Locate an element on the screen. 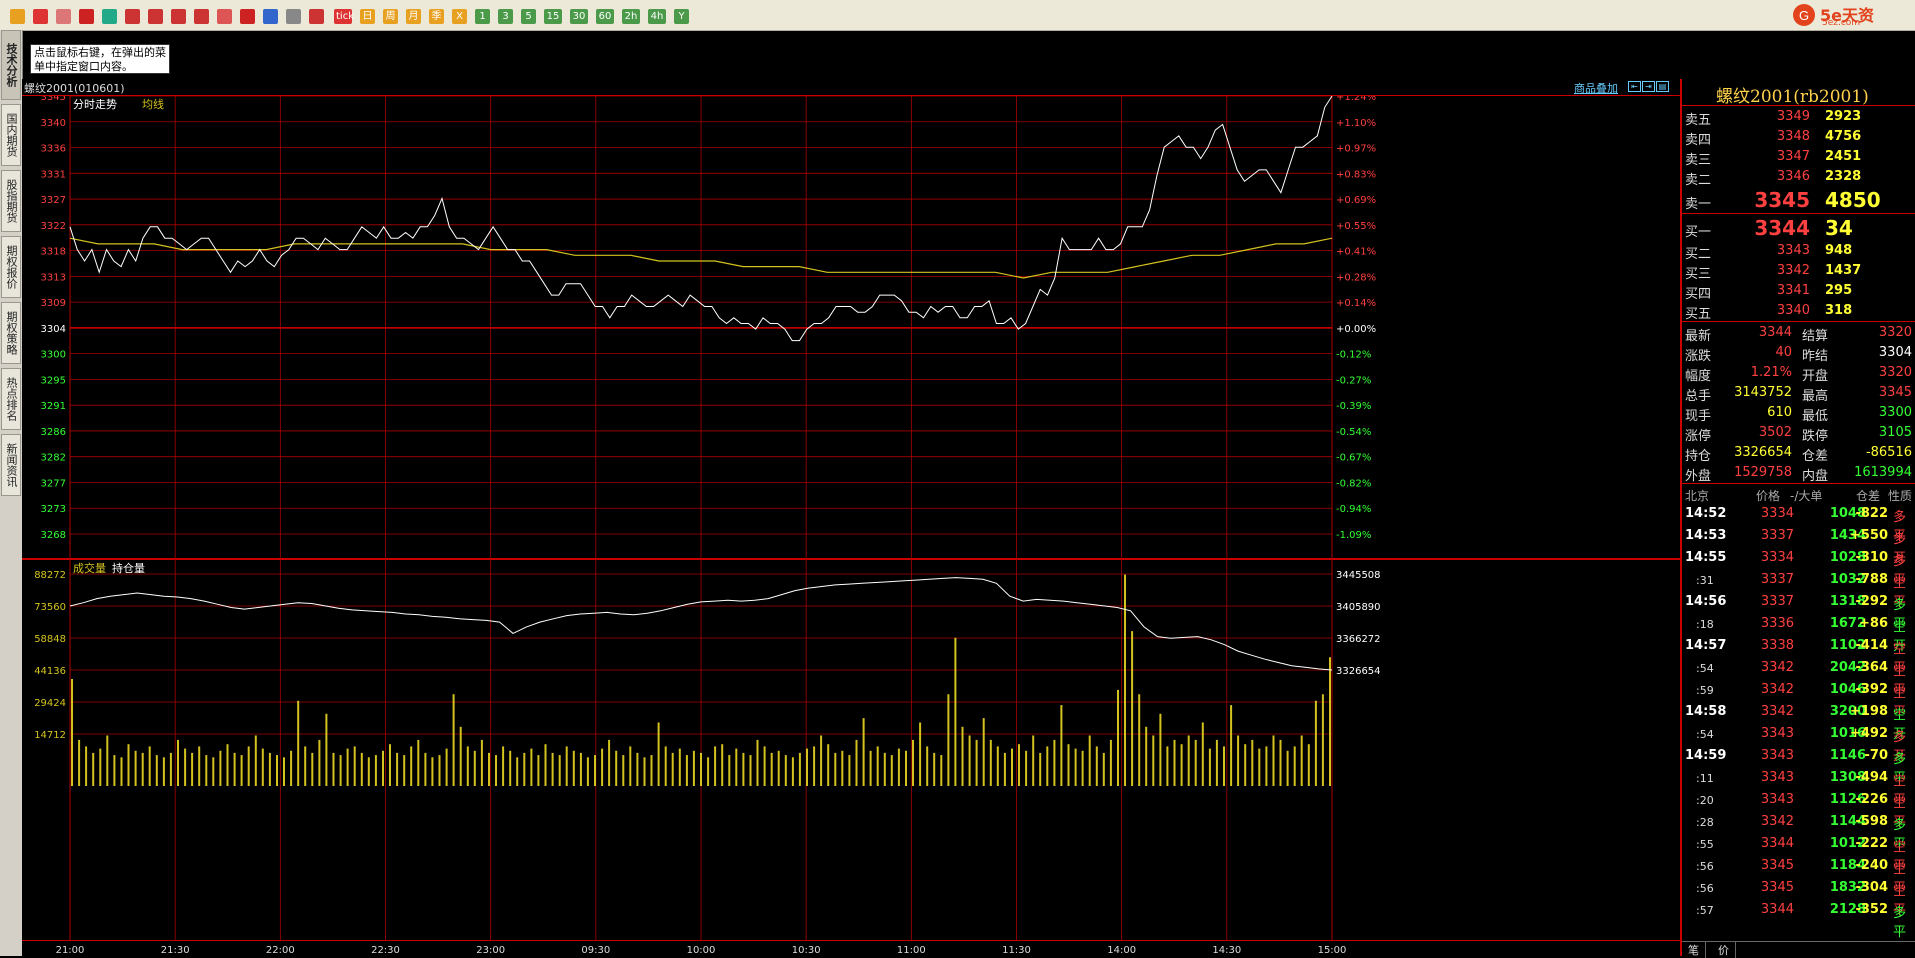 The image size is (1915, 958). quote-title: 螺纹2001(rb2001) is located at coordinates (1792, 97).